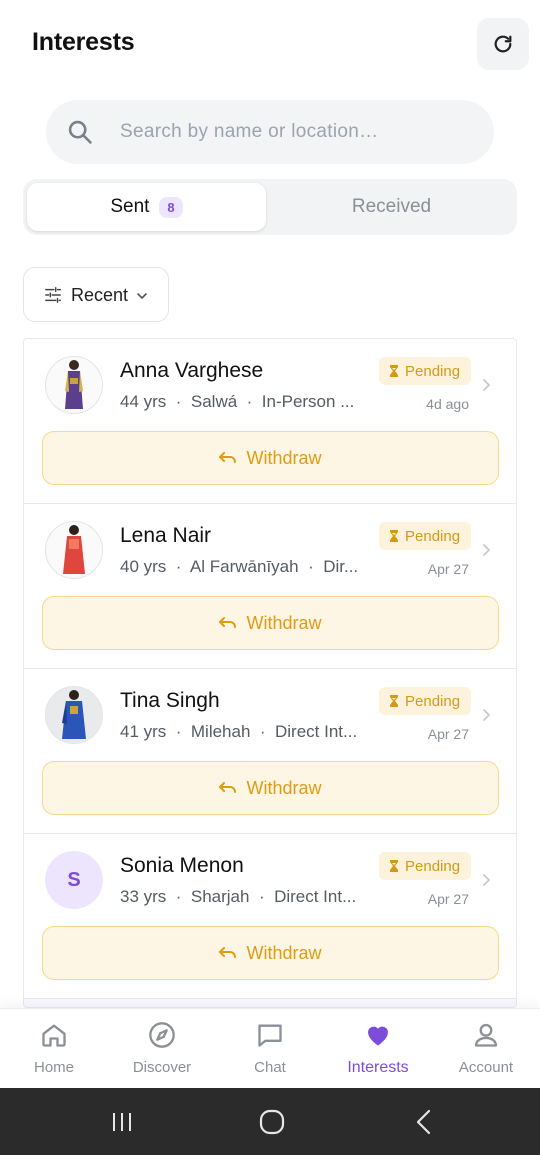 This screenshot has width=540, height=1155. Describe the element at coordinates (162, 1035) in the screenshot. I see `compass-icon` at that location.